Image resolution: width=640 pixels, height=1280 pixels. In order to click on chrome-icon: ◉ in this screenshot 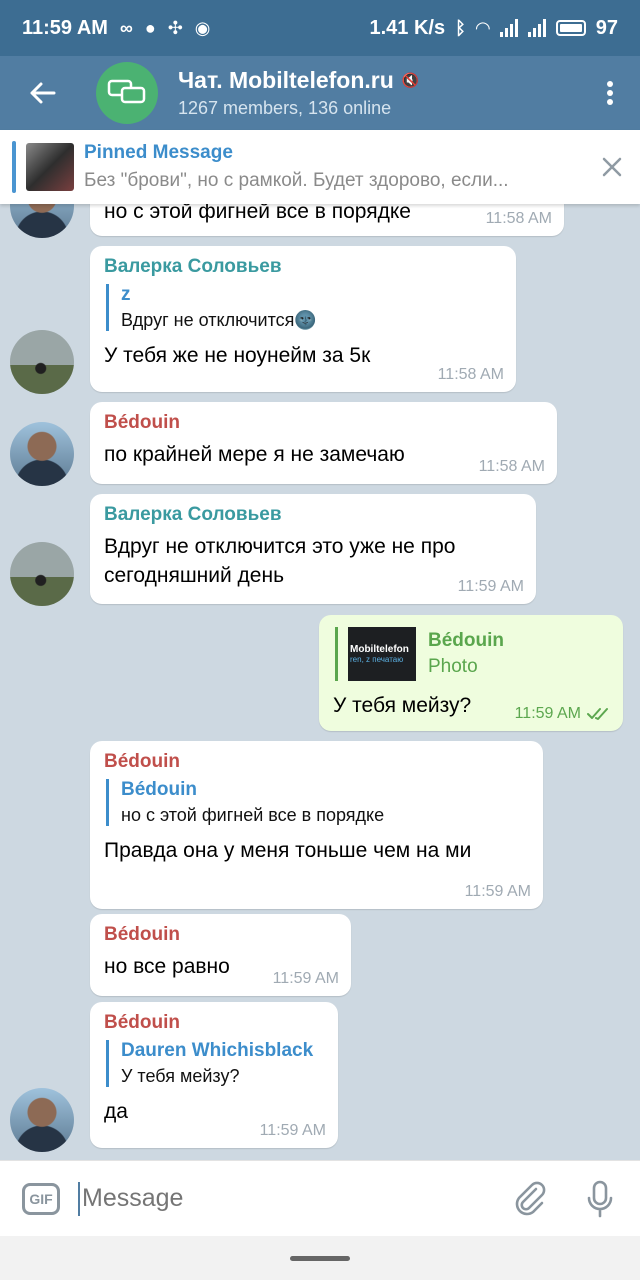, I will do `click(202, 28)`.